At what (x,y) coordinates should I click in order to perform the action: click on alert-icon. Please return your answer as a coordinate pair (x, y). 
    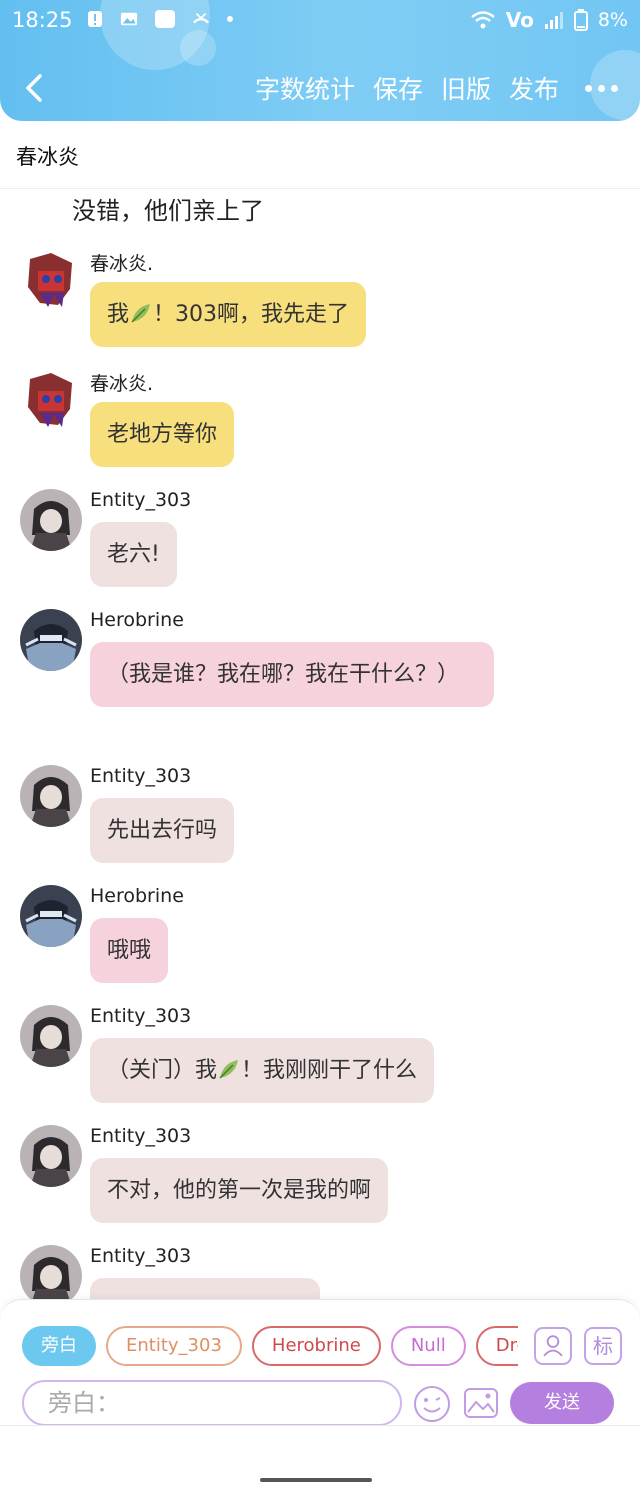
    Looking at the image, I should click on (95, 19).